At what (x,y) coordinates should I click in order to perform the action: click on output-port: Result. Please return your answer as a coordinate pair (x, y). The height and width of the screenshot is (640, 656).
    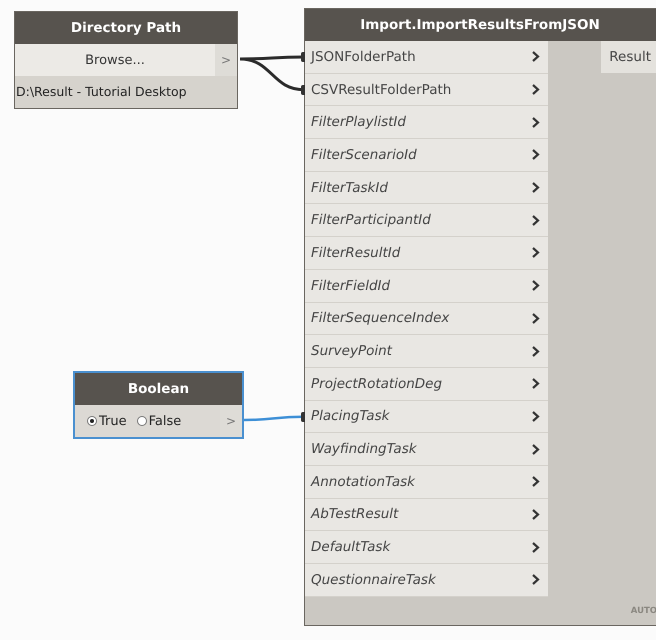
    Looking at the image, I should click on (628, 57).